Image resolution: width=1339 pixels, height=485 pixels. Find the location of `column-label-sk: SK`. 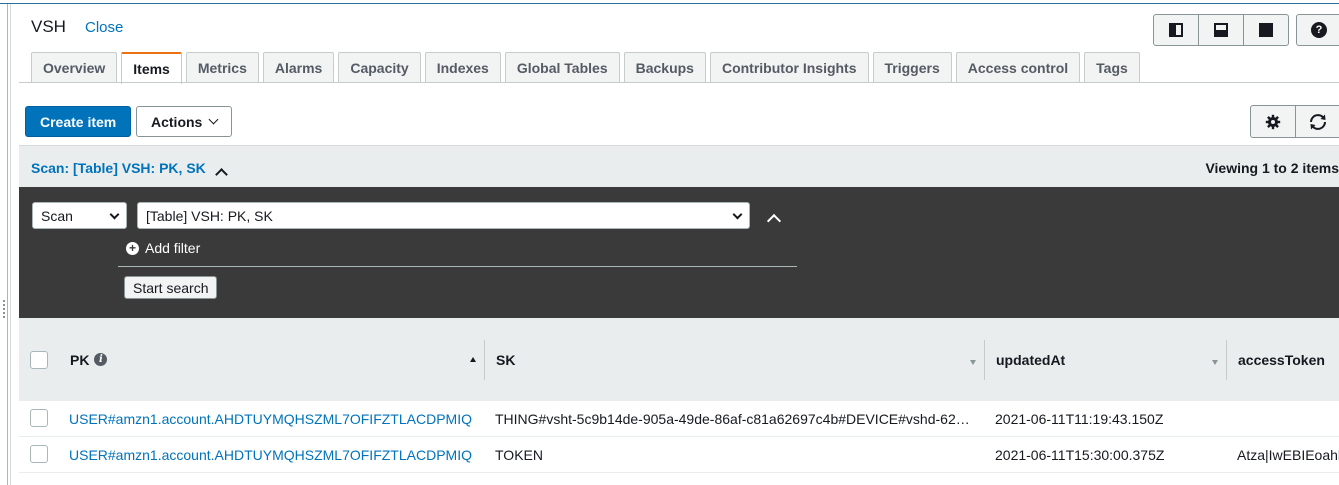

column-label-sk: SK is located at coordinates (506, 359).